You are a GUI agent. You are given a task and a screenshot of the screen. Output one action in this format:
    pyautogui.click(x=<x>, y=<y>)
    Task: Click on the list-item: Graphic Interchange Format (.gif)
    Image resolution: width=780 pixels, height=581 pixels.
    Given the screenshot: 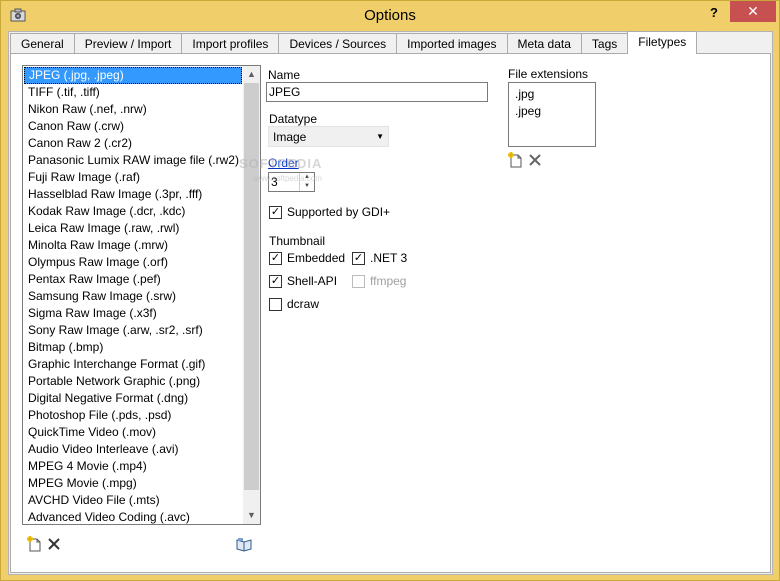 What is the action you would take?
    pyautogui.click(x=133, y=364)
    